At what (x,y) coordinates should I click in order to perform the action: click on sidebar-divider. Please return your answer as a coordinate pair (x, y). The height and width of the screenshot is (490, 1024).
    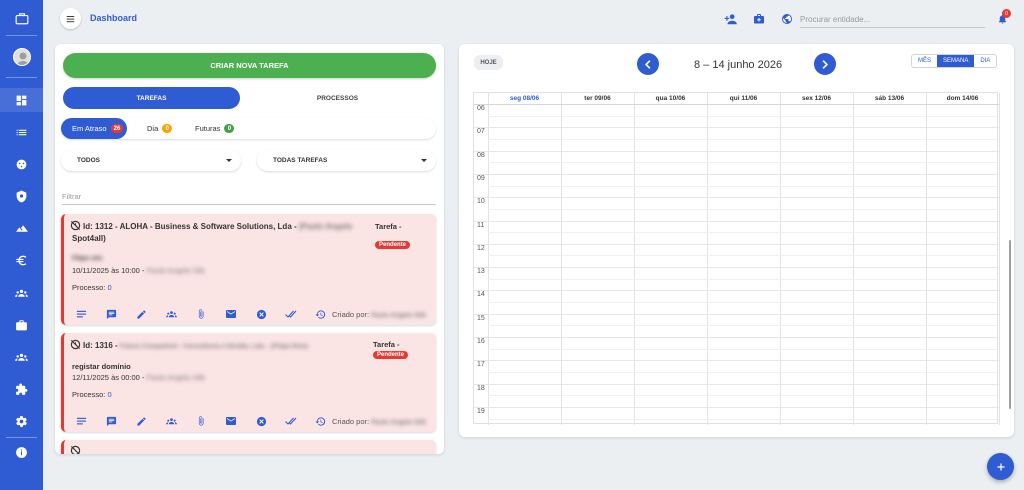
    Looking at the image, I should click on (21, 35).